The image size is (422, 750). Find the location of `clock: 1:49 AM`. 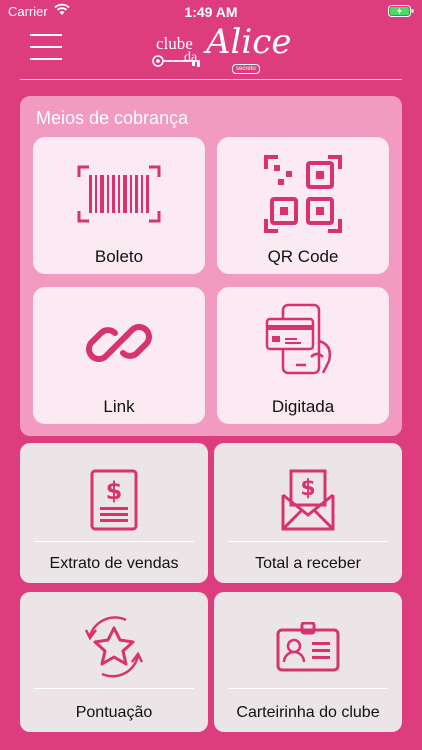

clock: 1:49 AM is located at coordinates (211, 12).